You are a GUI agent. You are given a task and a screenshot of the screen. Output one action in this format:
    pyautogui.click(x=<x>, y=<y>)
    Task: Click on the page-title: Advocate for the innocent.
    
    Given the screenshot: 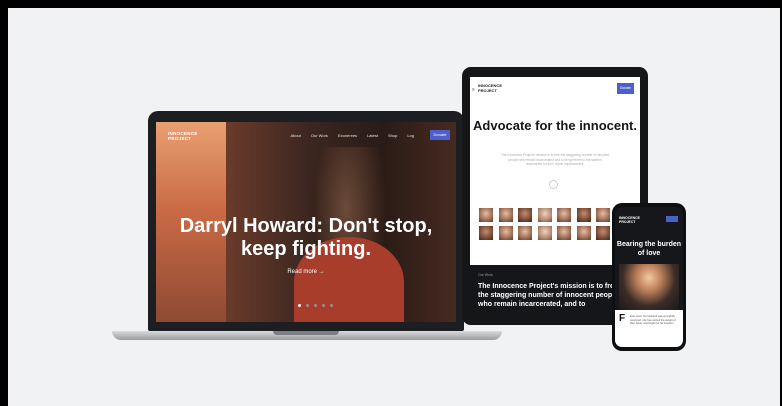 What is the action you would take?
    pyautogui.click(x=555, y=125)
    